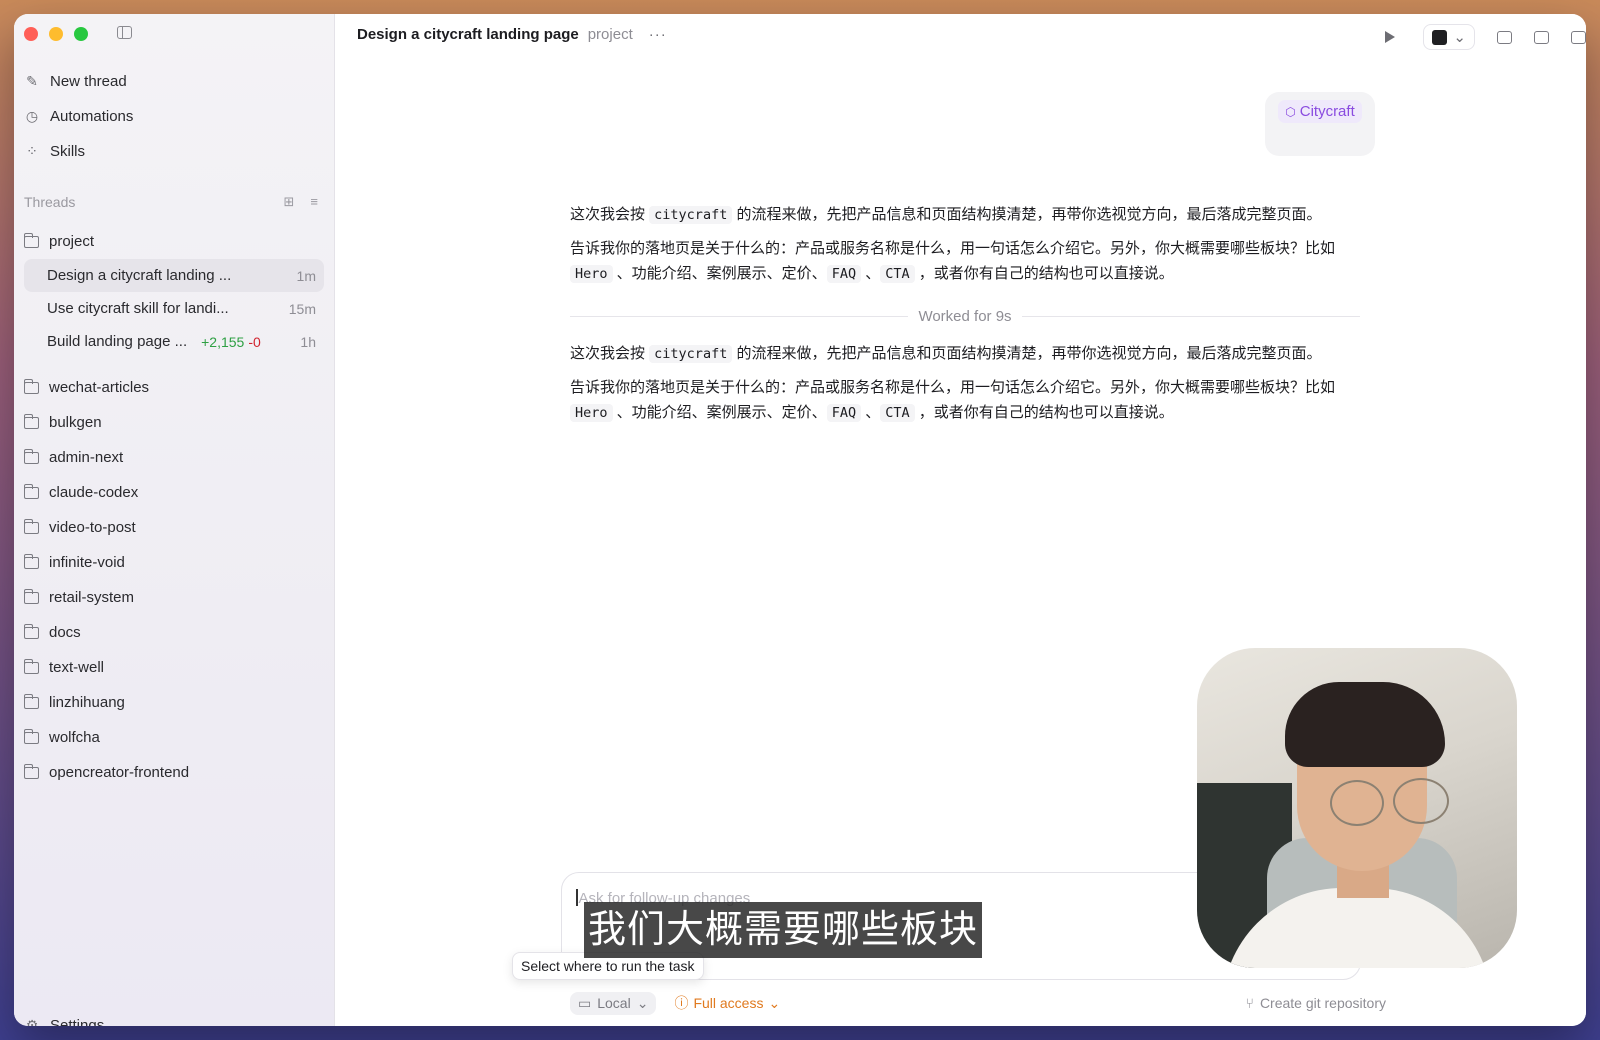 Image resolution: width=1600 pixels, height=1040 pixels. Describe the element at coordinates (173, 702) in the screenshot. I see `folder-item: linzhihuang` at that location.